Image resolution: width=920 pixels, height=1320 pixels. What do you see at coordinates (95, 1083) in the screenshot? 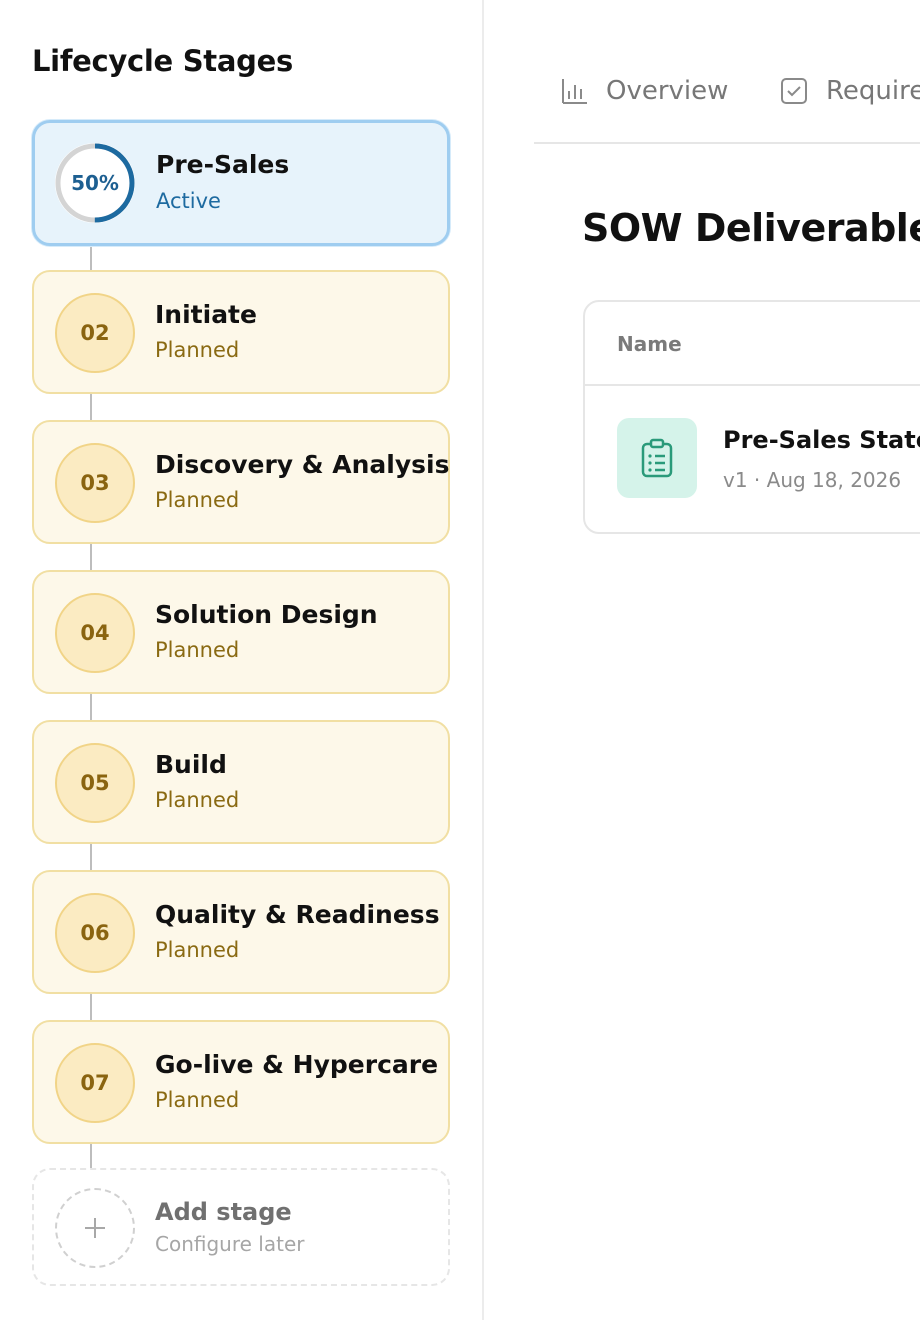
I see `stage-number-badge: 07` at bounding box center [95, 1083].